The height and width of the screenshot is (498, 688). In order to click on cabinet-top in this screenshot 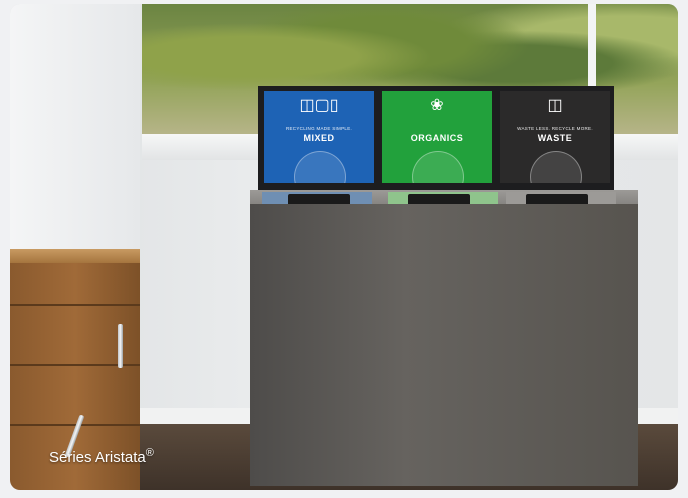, I will do `click(75, 256)`.